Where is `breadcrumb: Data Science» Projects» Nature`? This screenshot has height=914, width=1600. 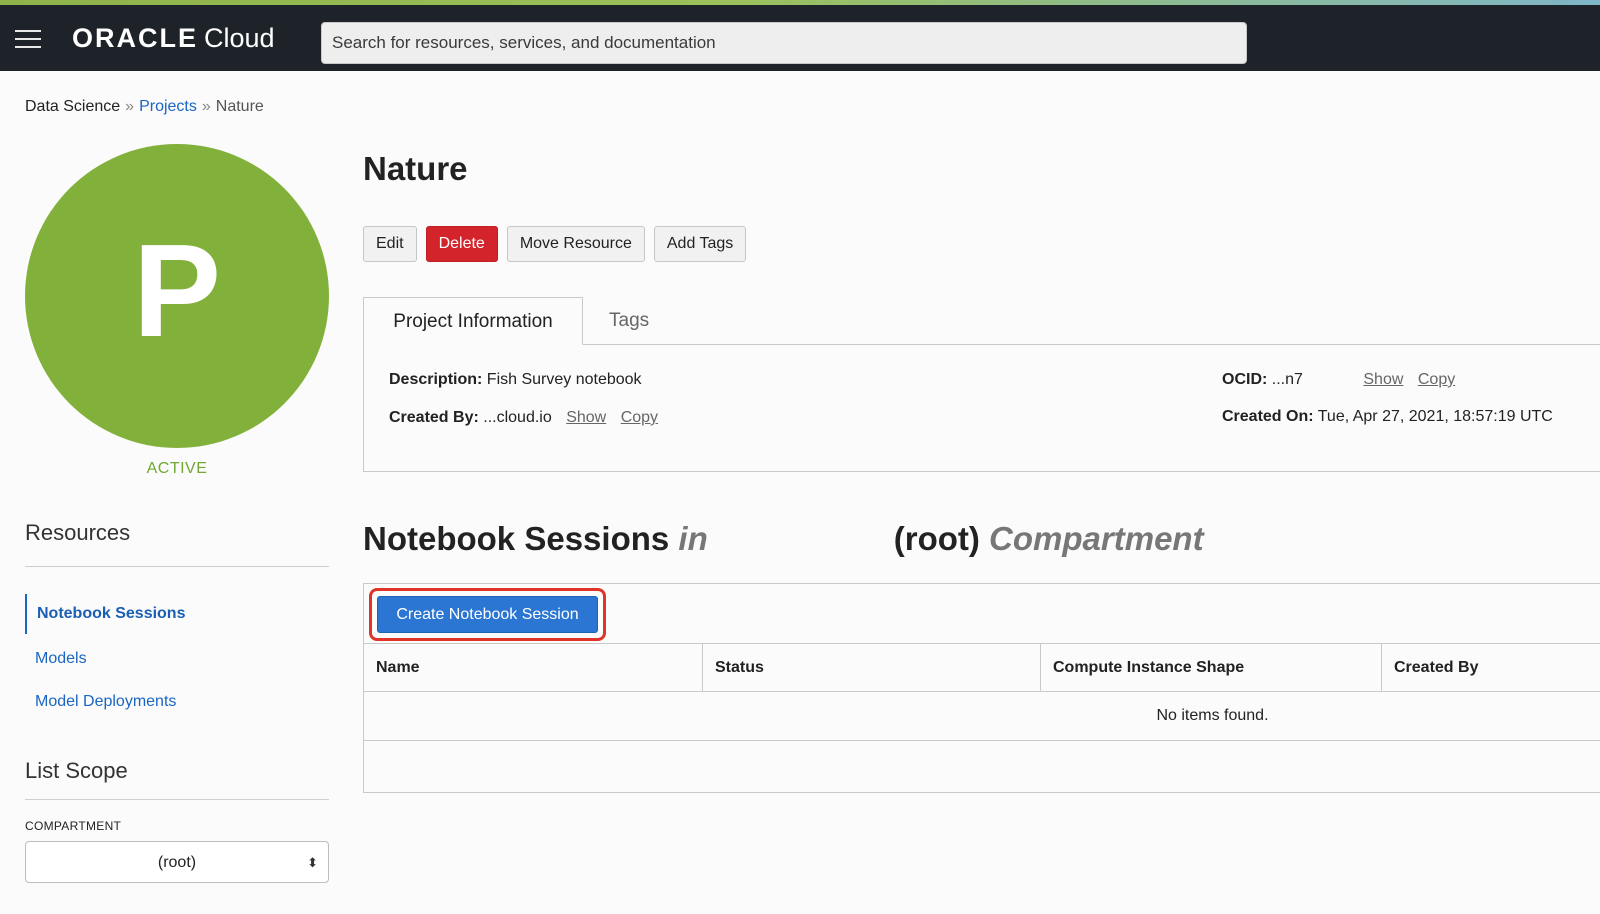 breadcrumb: Data Science» Projects» Nature is located at coordinates (144, 107).